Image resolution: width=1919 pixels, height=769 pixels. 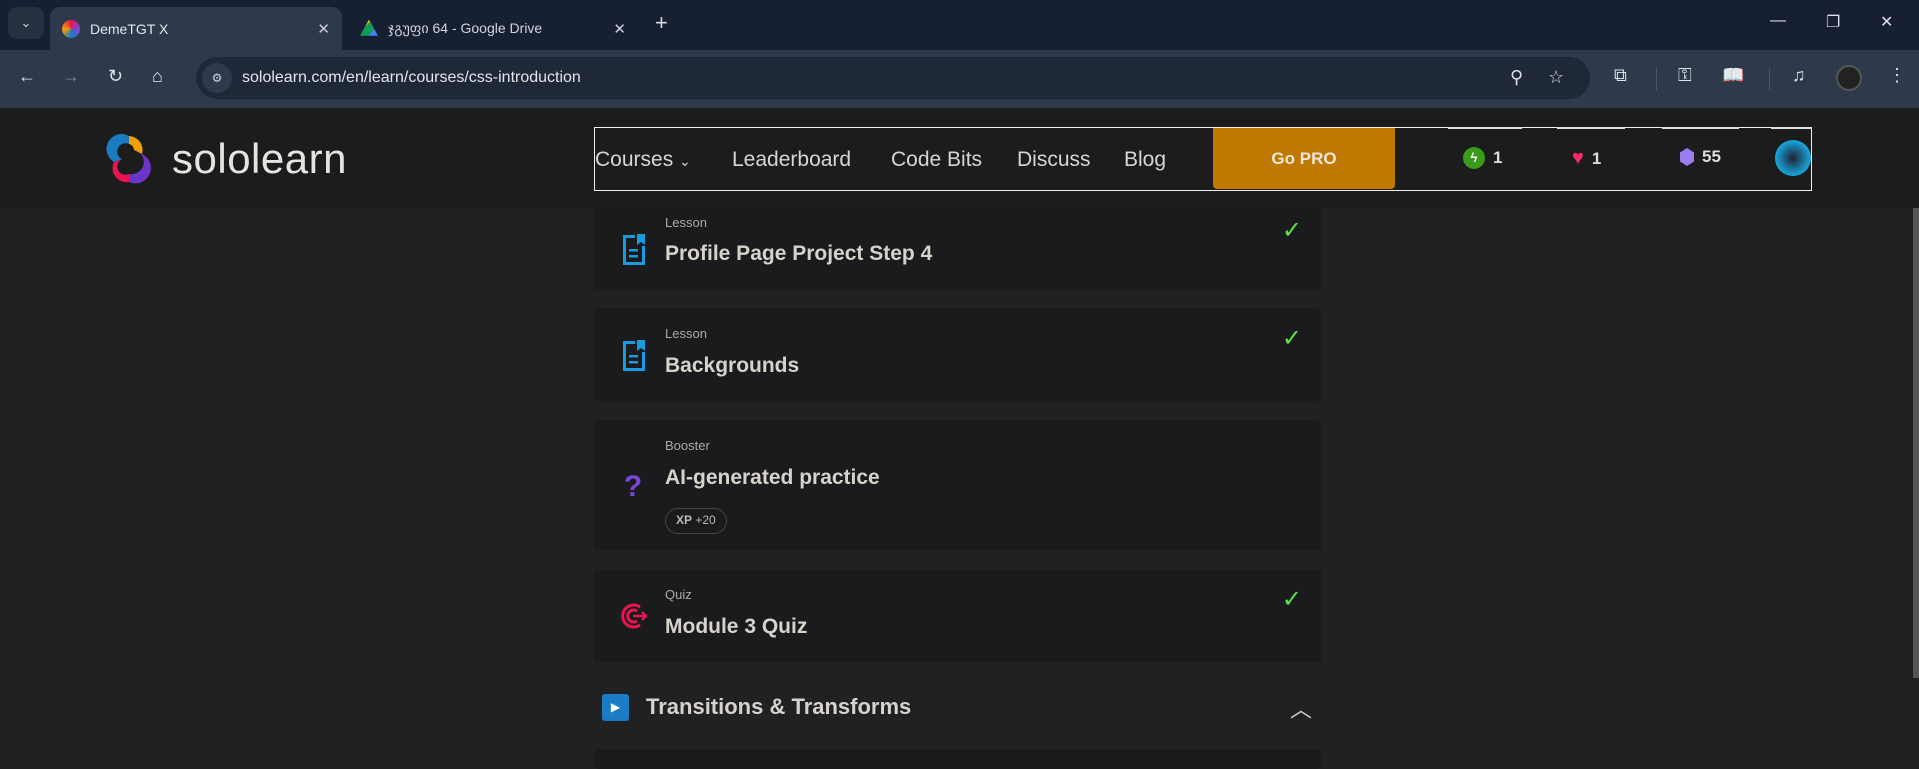 What do you see at coordinates (1620, 75) in the screenshot?
I see `extensions-icon: ⧉` at bounding box center [1620, 75].